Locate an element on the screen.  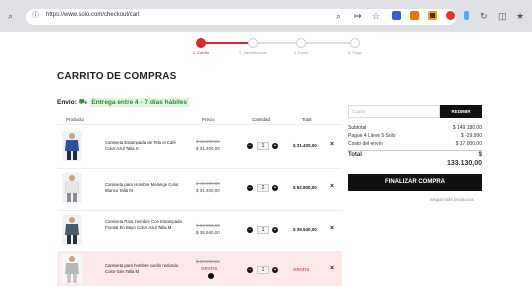
read-aloud-icon: ↦ is located at coordinates (358, 16).